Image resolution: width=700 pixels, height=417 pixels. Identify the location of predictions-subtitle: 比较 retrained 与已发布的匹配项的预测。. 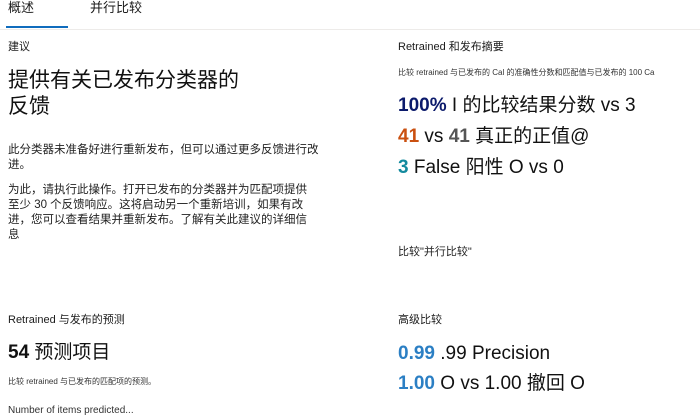
(82, 381).